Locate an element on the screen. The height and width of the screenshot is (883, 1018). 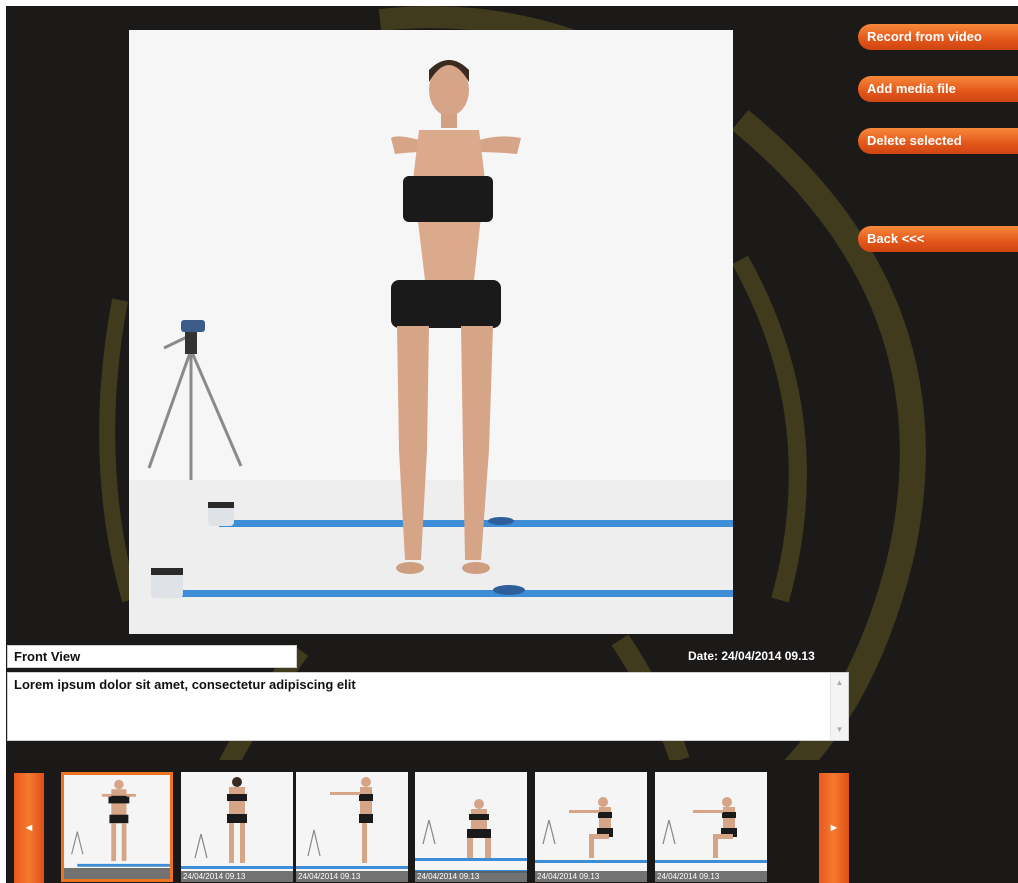
thumbnail-date is located at coordinates (117, 873).